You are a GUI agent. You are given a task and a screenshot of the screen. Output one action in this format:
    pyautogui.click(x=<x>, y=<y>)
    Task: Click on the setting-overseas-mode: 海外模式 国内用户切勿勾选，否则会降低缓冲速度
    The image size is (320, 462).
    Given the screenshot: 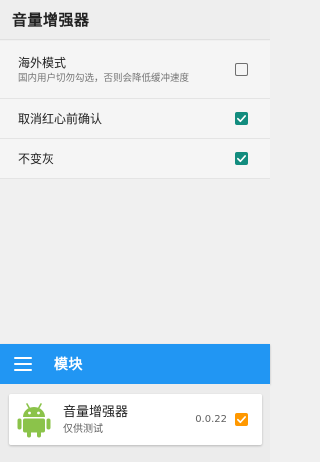 What is the action you would take?
    pyautogui.click(x=135, y=70)
    